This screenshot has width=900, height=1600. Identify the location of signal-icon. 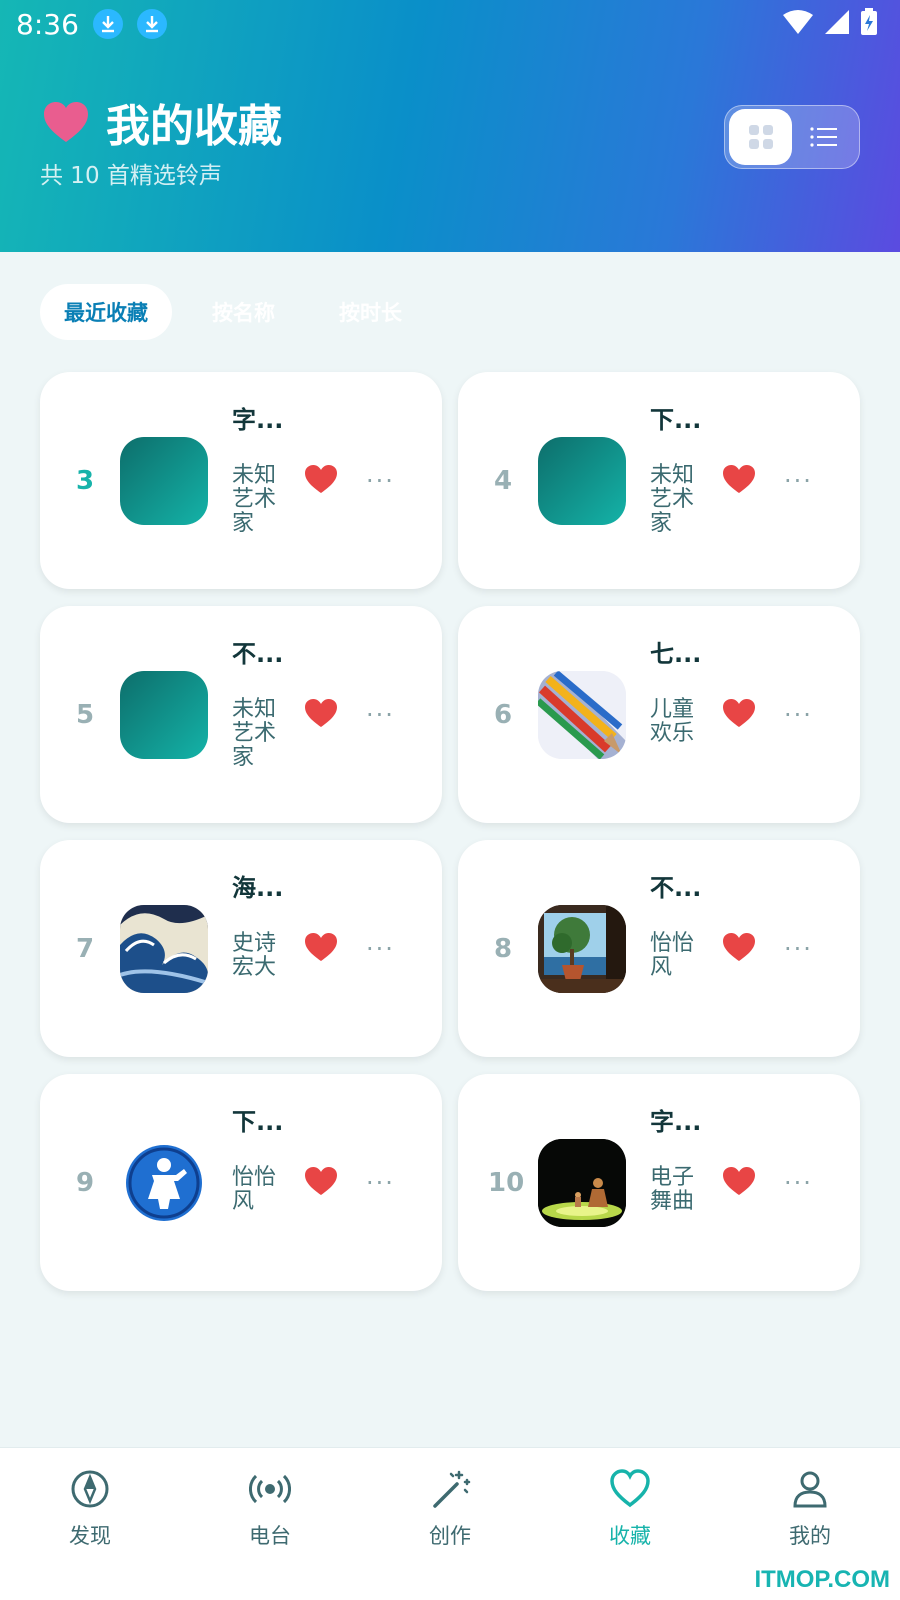
(837, 22).